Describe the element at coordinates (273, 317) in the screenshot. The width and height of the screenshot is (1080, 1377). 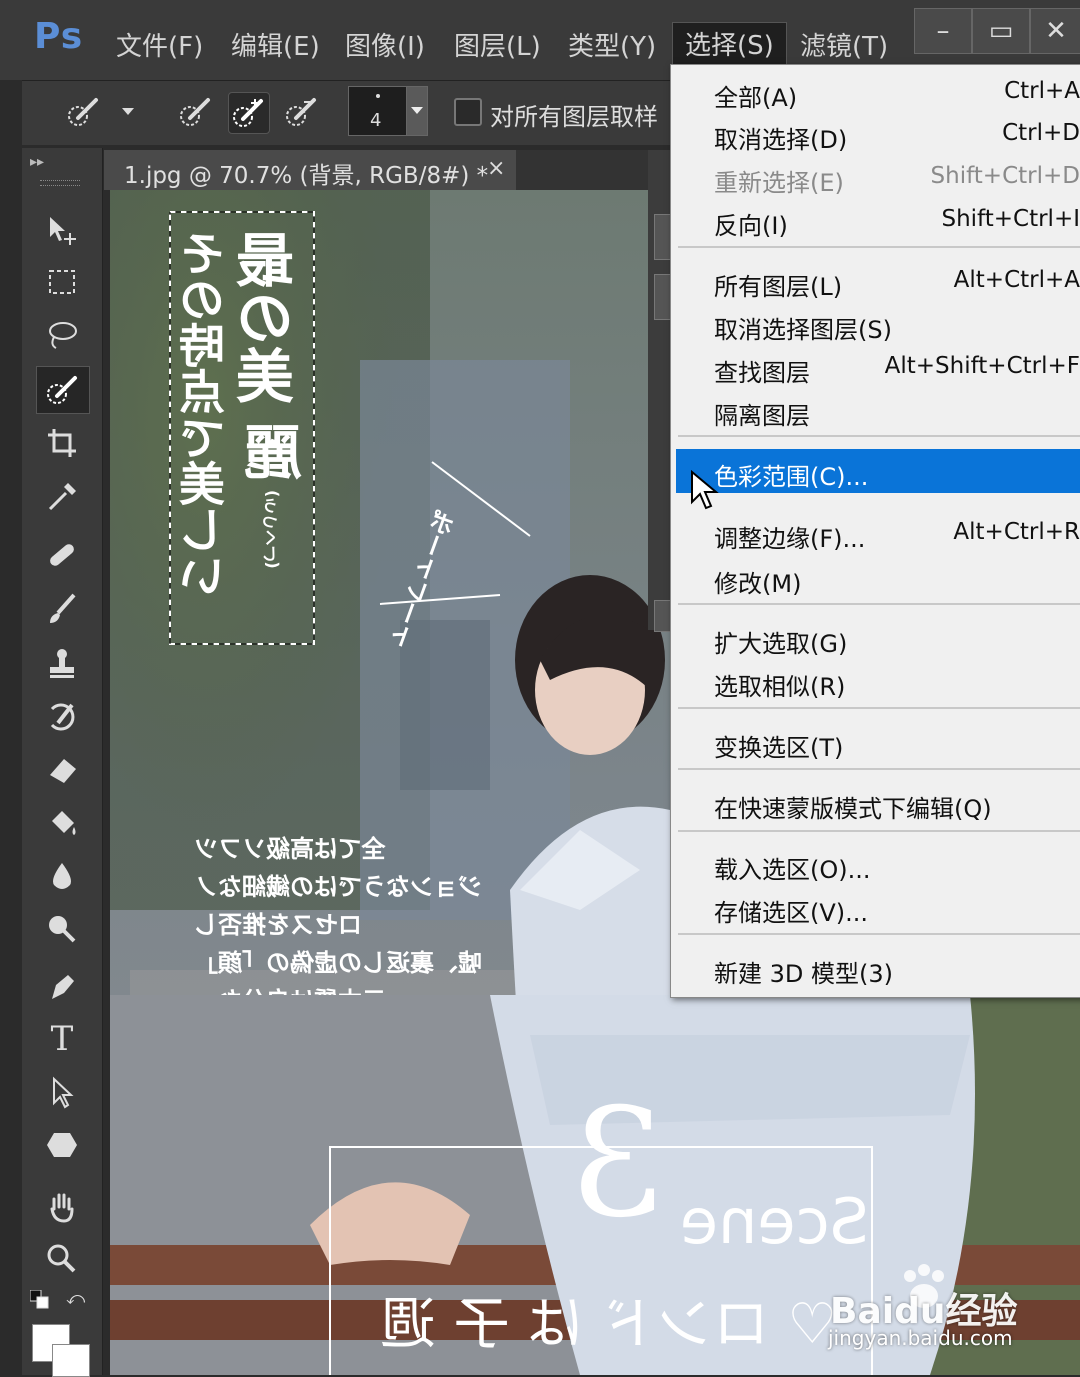
I see `vertical-title: 最の美` at that location.